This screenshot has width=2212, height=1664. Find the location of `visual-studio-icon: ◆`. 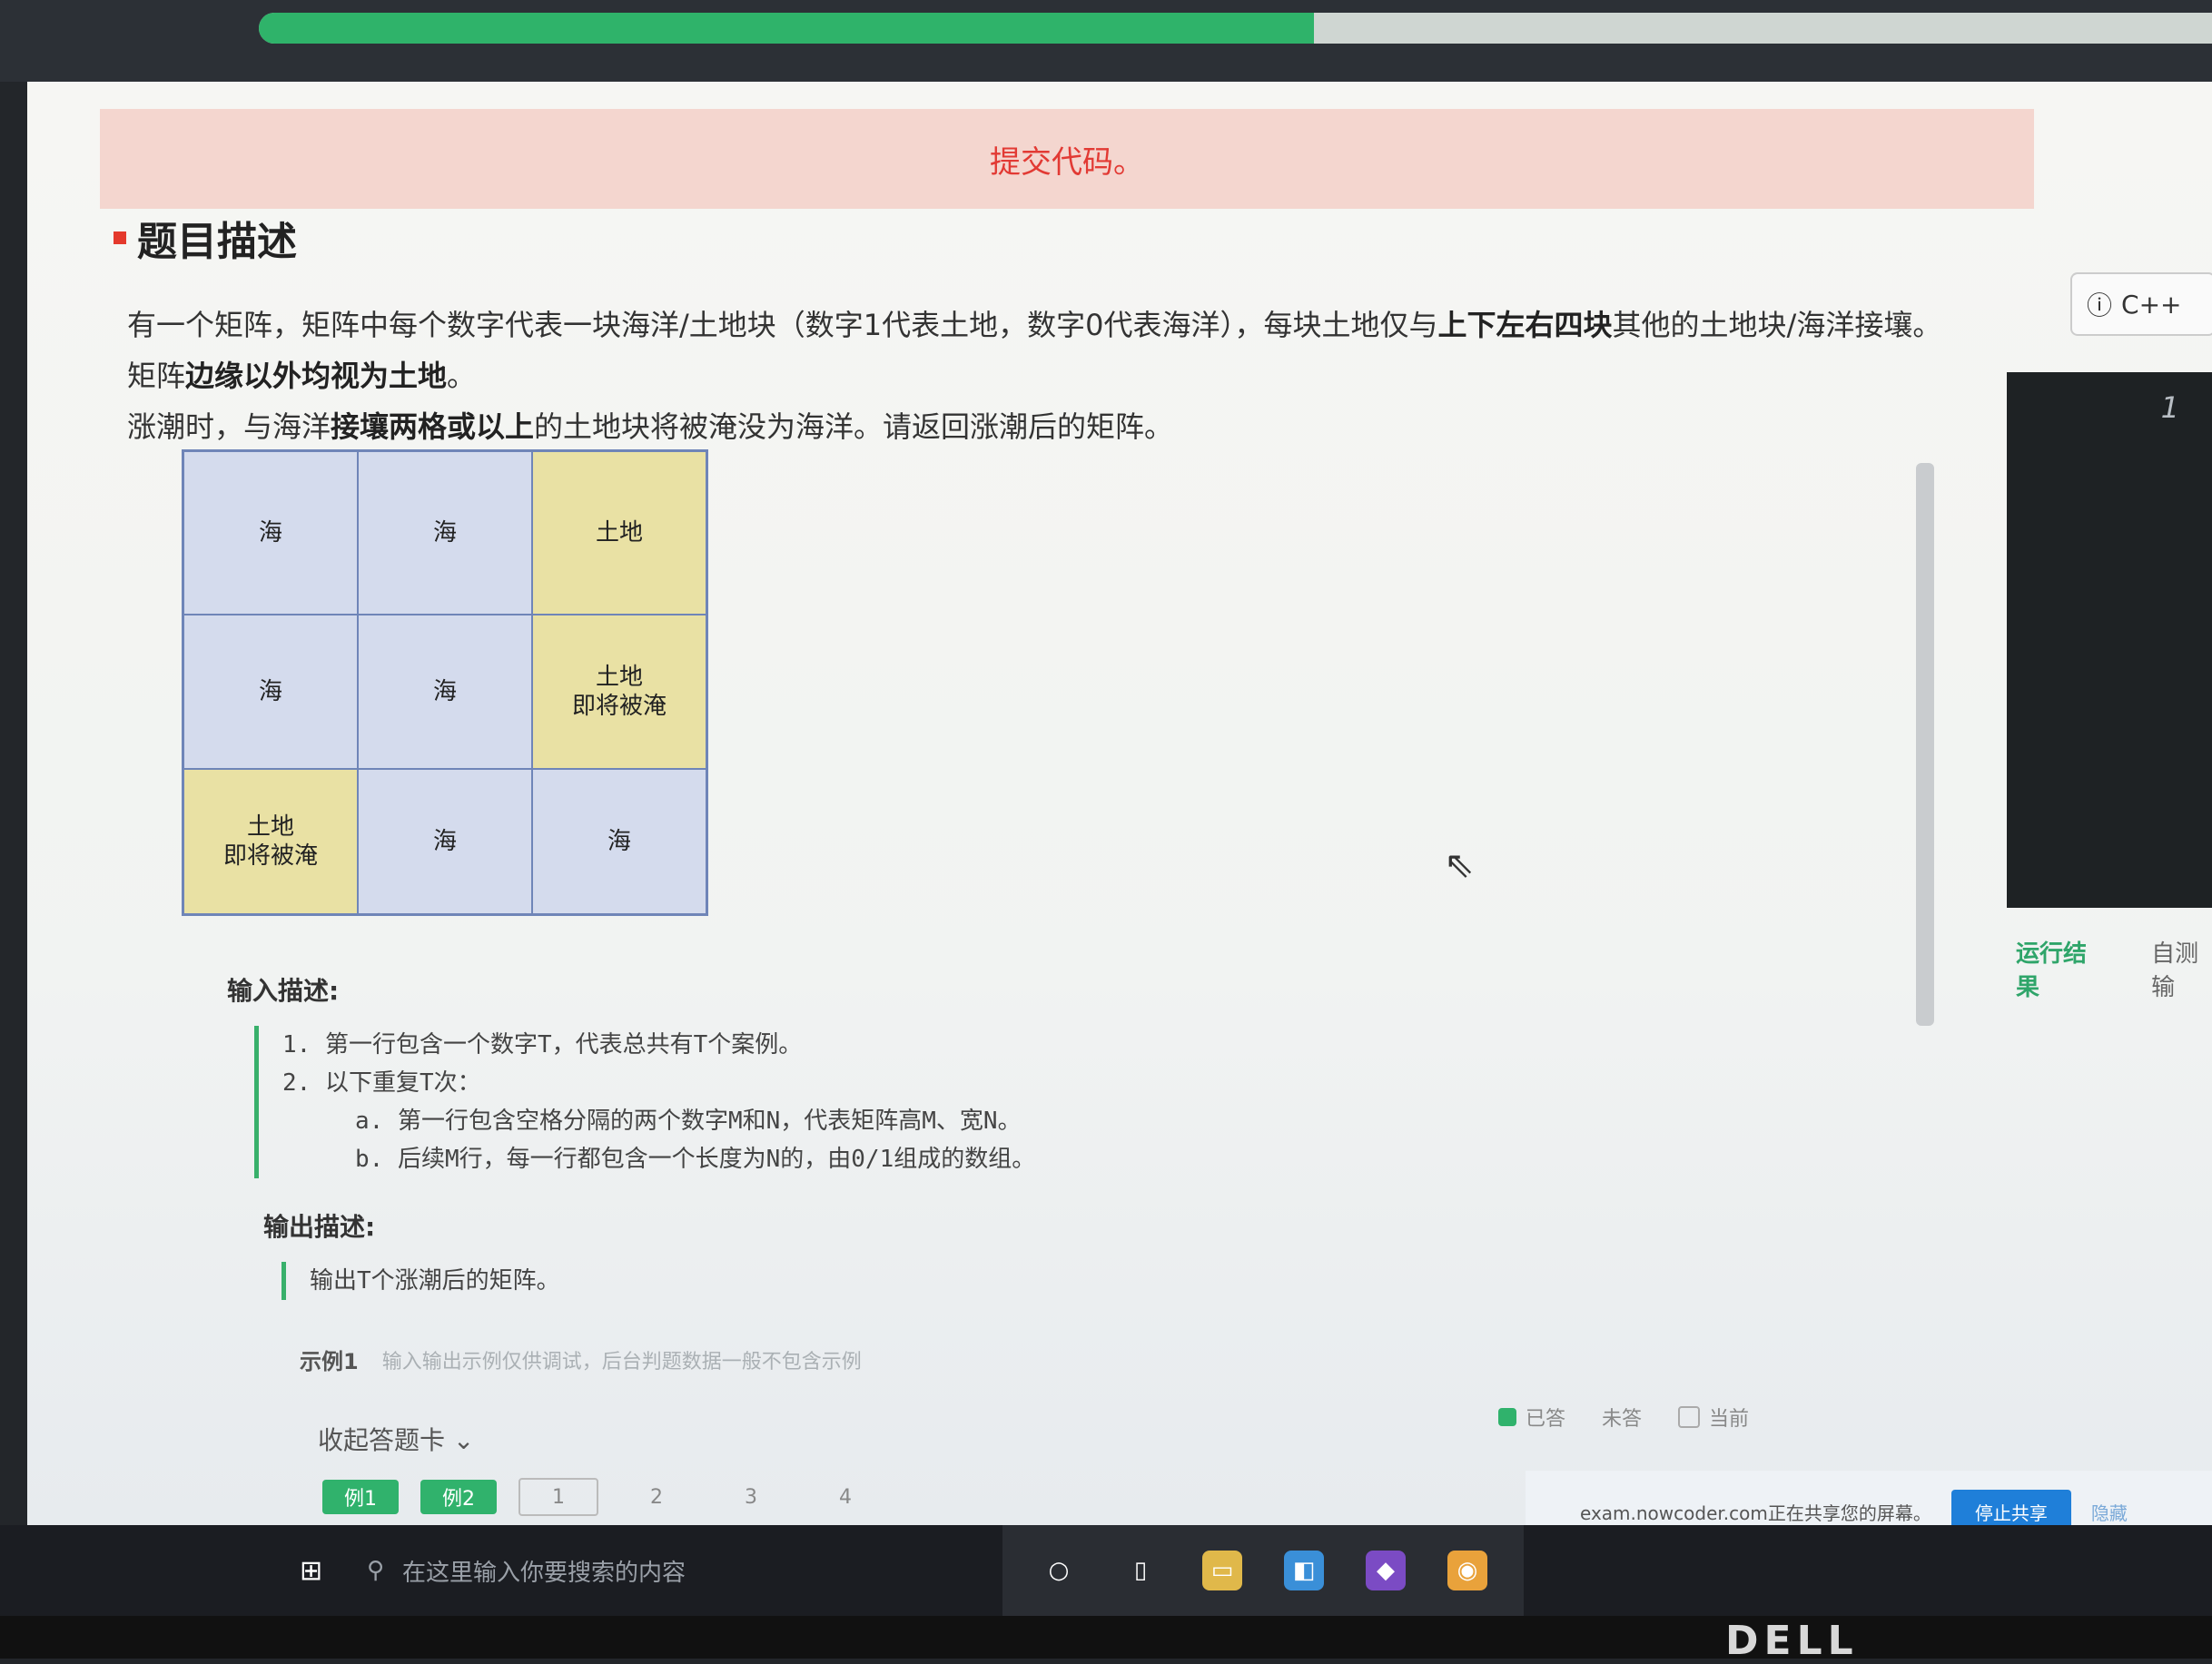

visual-studio-icon: ◆ is located at coordinates (1386, 1570).